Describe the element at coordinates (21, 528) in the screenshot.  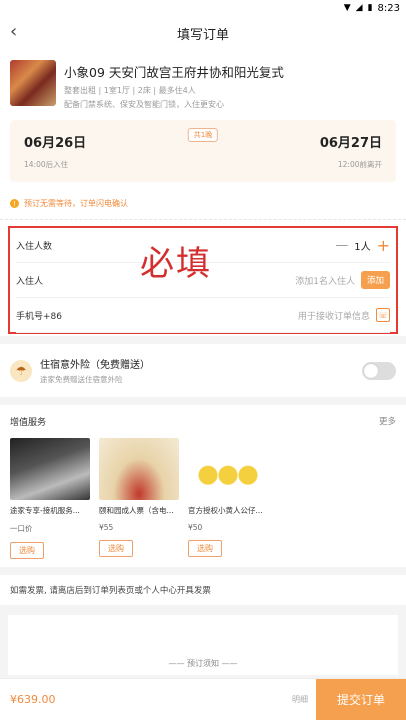
I see `service-price: 一口价` at that location.